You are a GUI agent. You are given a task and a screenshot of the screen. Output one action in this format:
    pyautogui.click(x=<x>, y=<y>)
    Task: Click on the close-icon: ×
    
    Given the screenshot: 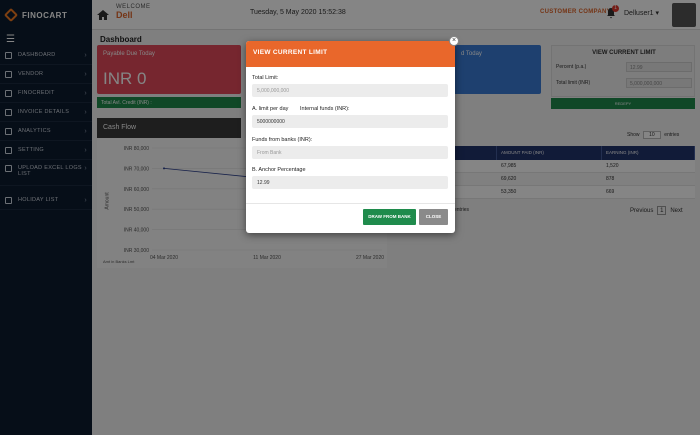 What is the action you would take?
    pyautogui.click(x=454, y=41)
    